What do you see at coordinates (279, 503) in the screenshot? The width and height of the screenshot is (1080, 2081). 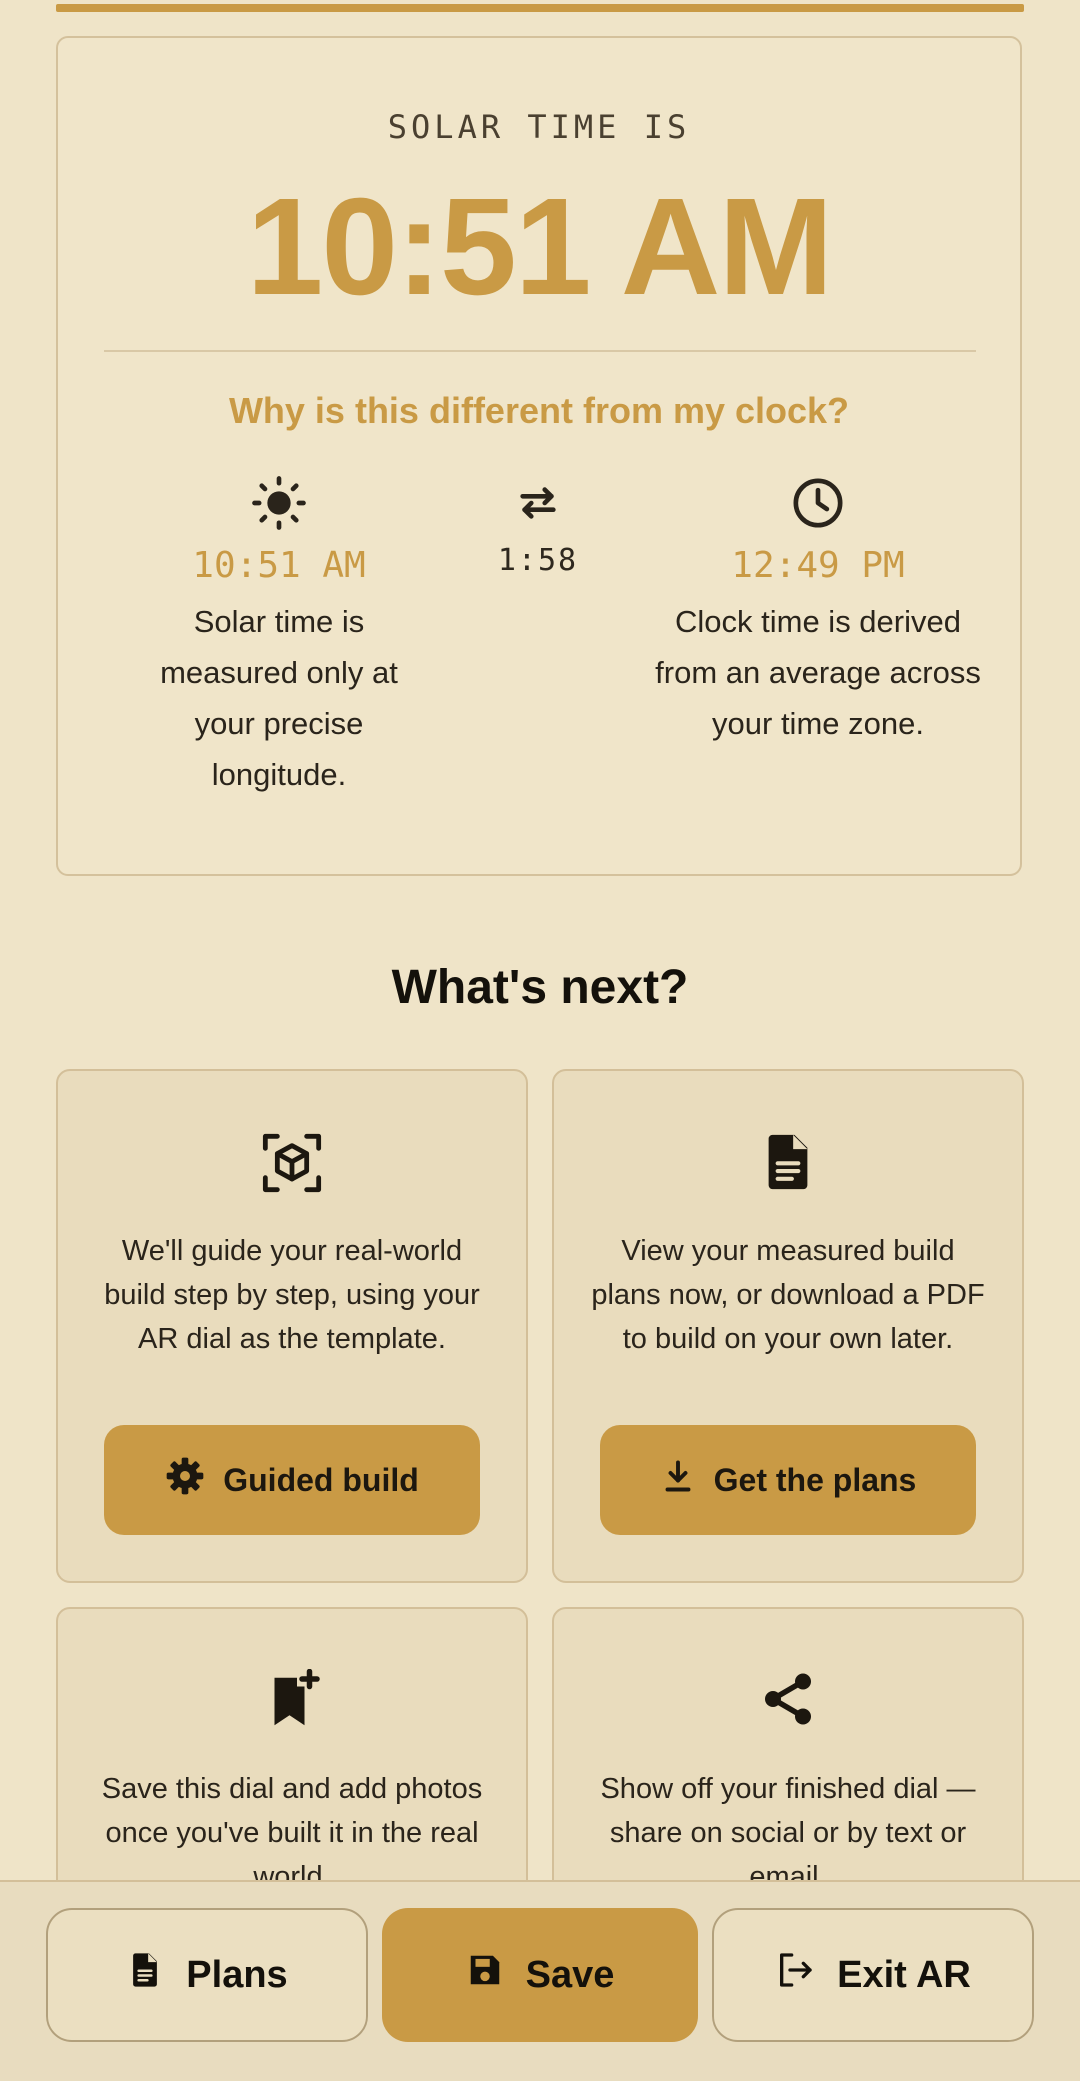 I see `sun-icon` at bounding box center [279, 503].